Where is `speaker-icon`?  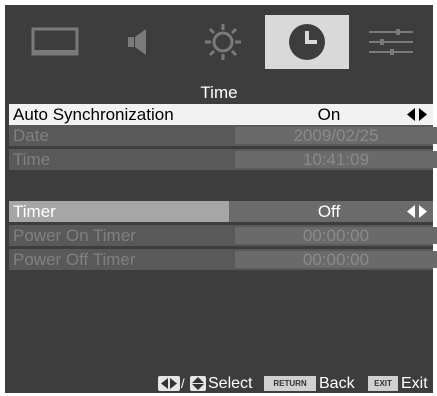 speaker-icon is located at coordinates (137, 42).